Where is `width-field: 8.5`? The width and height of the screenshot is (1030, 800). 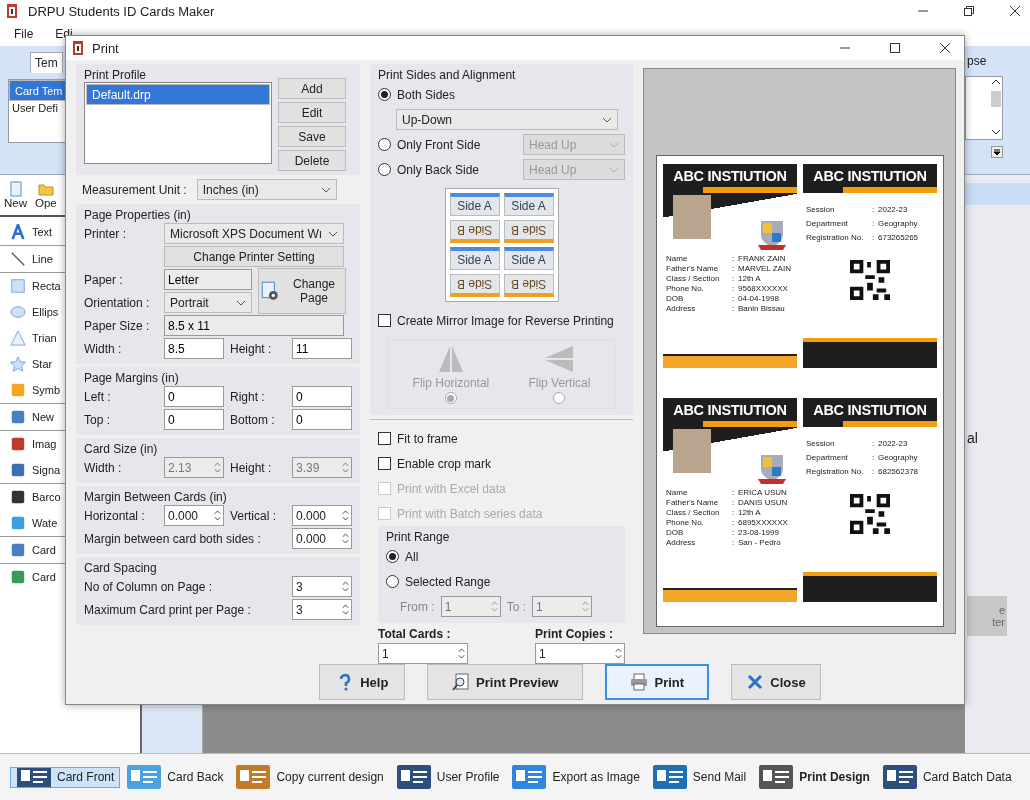
width-field: 8.5 is located at coordinates (194, 348).